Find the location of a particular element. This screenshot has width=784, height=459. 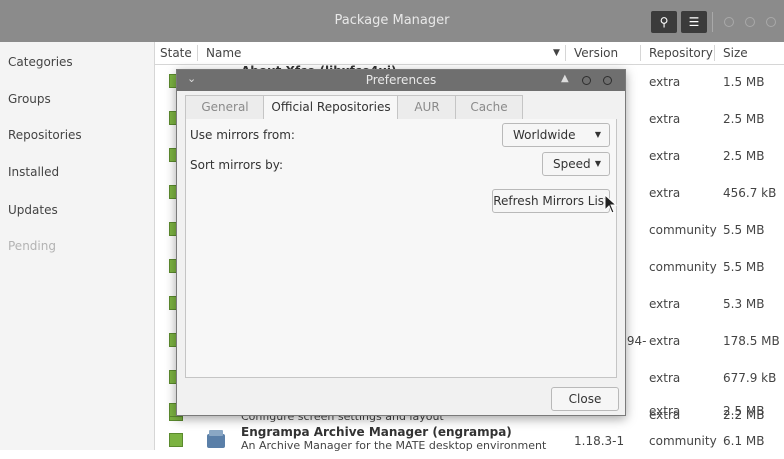

preferences-tabs: General Official Repositories AUR Cache is located at coordinates (401, 107).